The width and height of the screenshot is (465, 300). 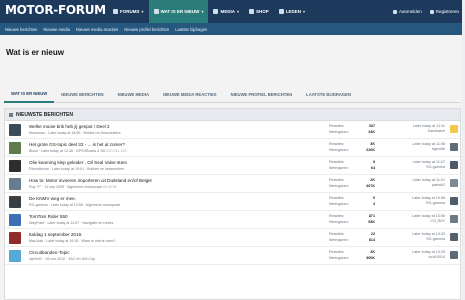 I want to click on last-post-time: Later today at 11:11, so click(x=429, y=126).